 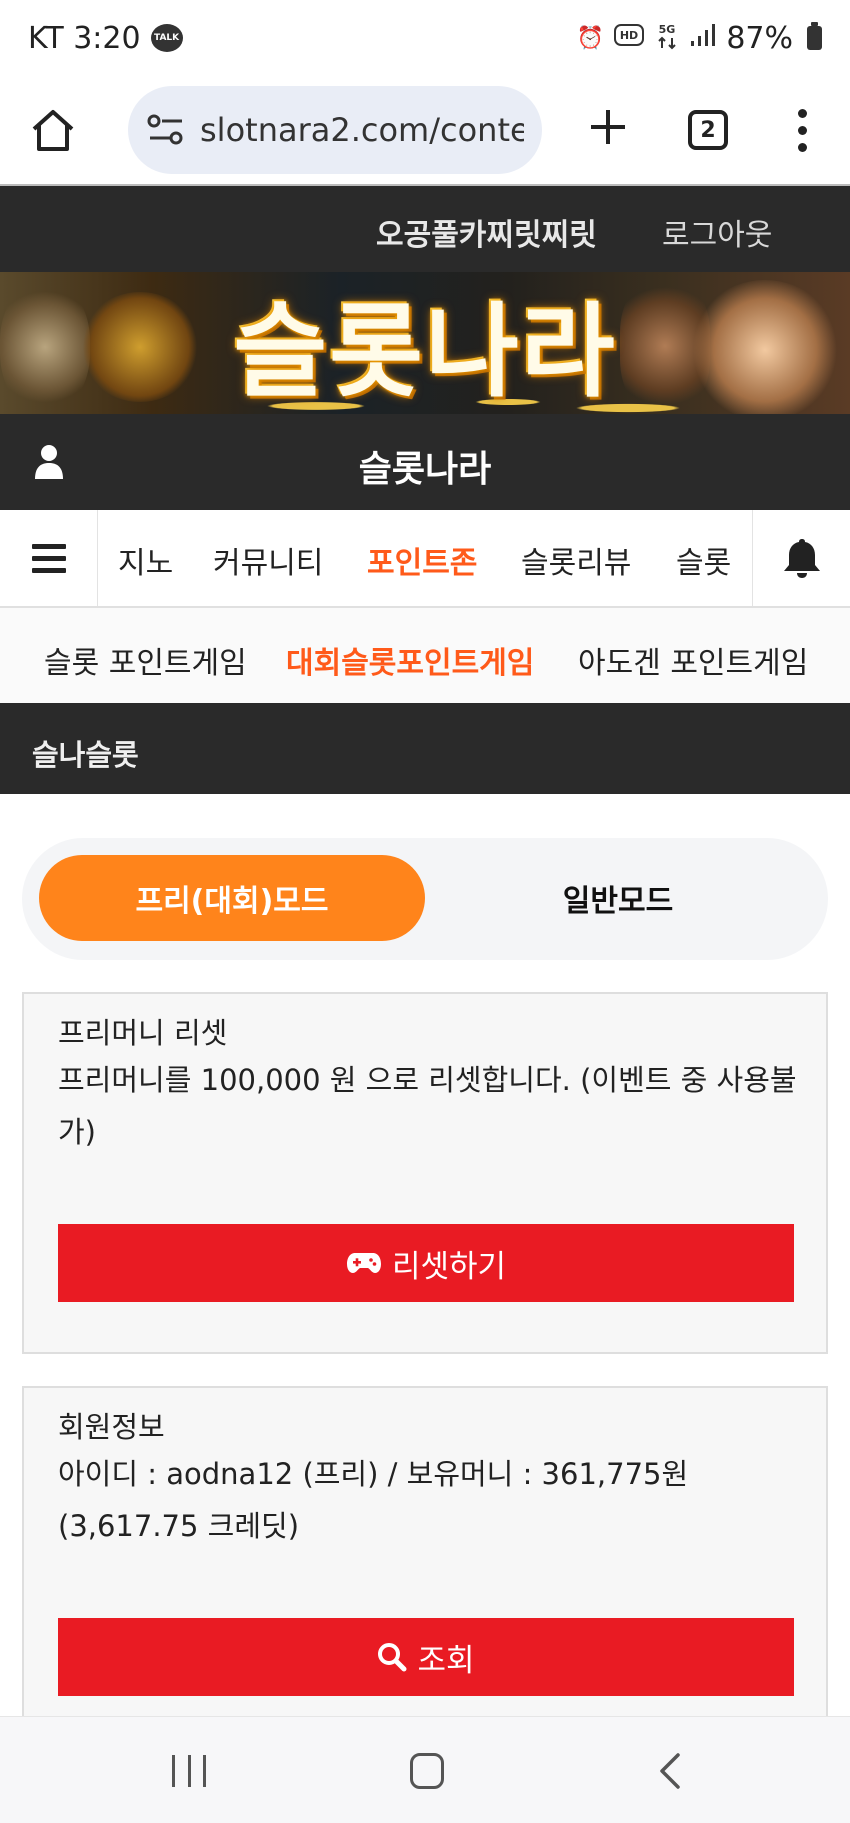 I want to click on site-header: 슬롯나라, so click(x=425, y=462).